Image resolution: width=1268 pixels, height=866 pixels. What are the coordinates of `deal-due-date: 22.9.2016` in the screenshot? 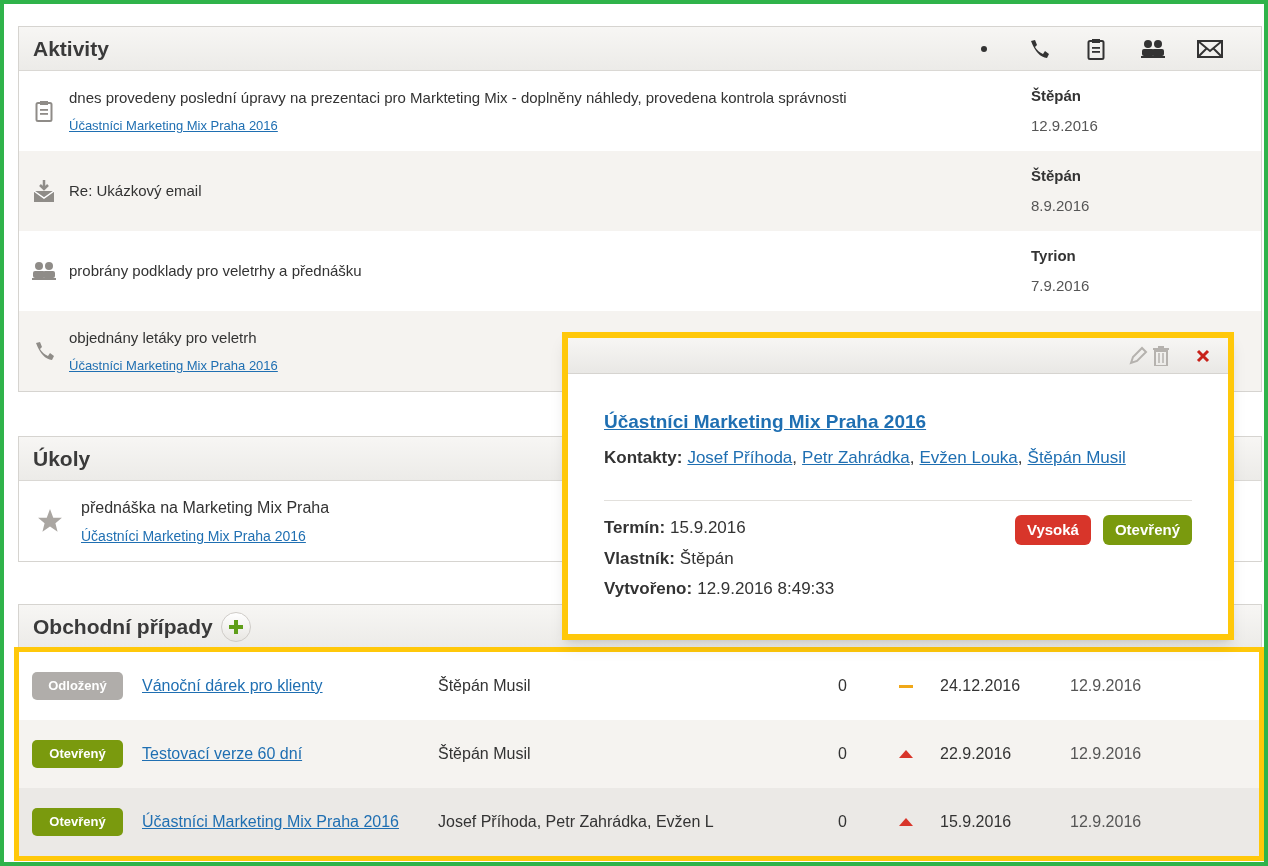 It's located at (976, 754).